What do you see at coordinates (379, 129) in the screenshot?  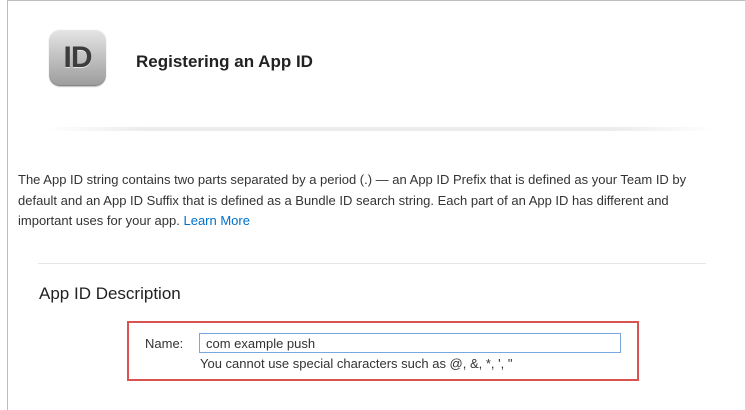 I see `header-divider` at bounding box center [379, 129].